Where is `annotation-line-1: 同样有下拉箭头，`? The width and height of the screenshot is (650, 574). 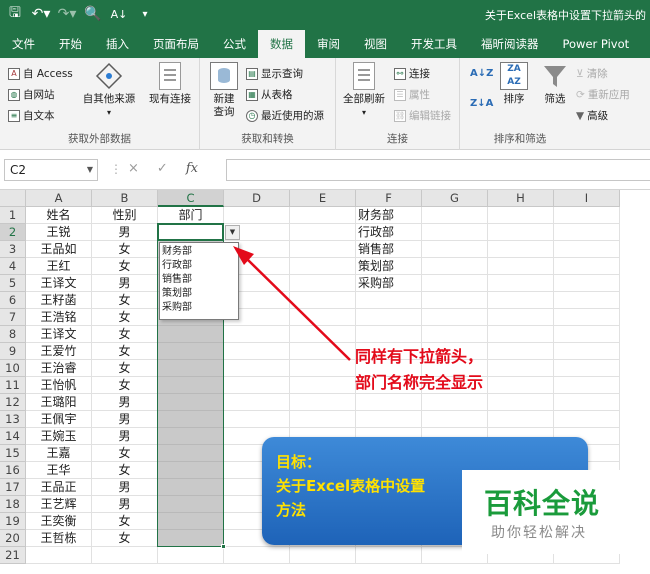 annotation-line-1: 同样有下拉箭头， is located at coordinates (419, 356).